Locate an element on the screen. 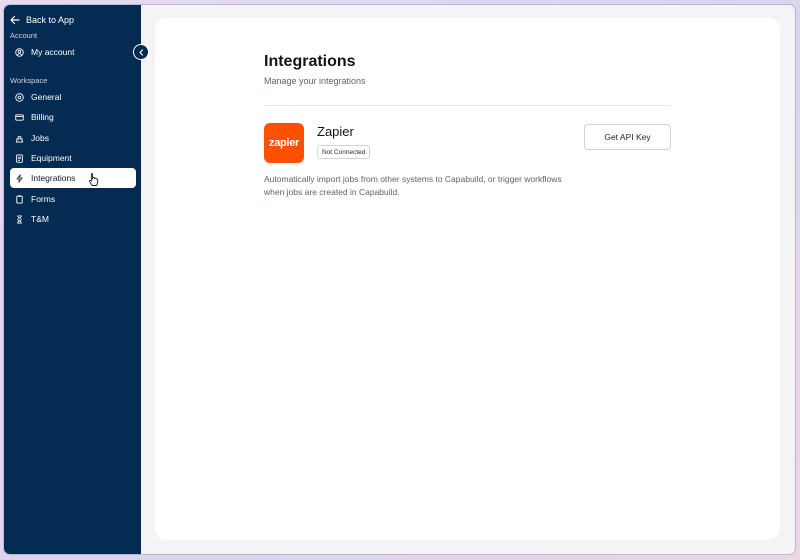 The height and width of the screenshot is (560, 800). form-icon is located at coordinates (19, 199).